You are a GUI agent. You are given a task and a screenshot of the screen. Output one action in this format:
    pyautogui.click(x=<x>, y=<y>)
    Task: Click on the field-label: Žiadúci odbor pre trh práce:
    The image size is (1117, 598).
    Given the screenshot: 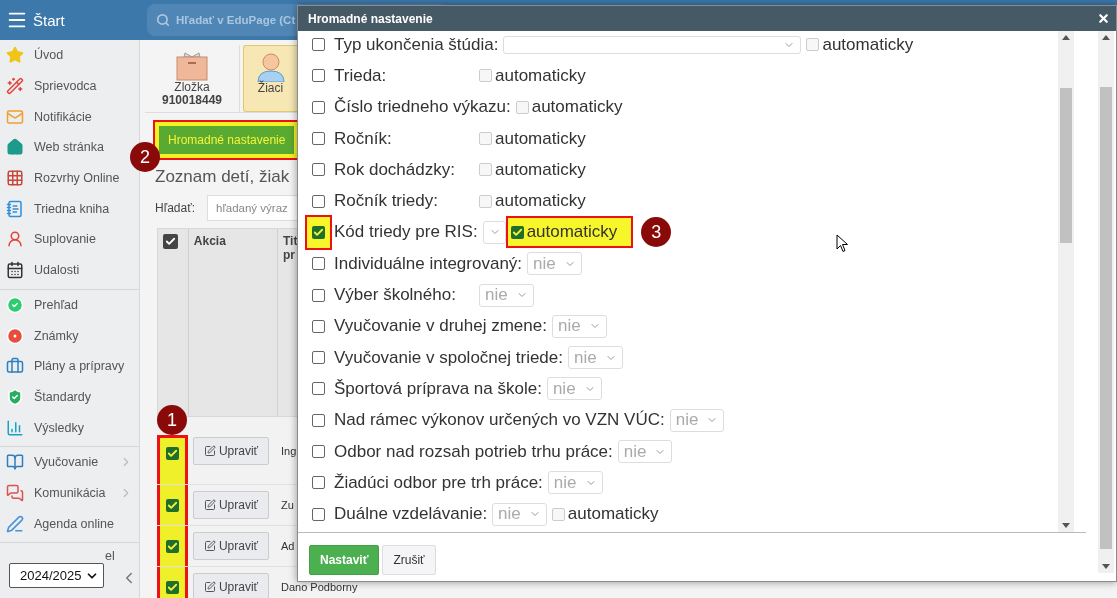 What is the action you would take?
    pyautogui.click(x=438, y=482)
    